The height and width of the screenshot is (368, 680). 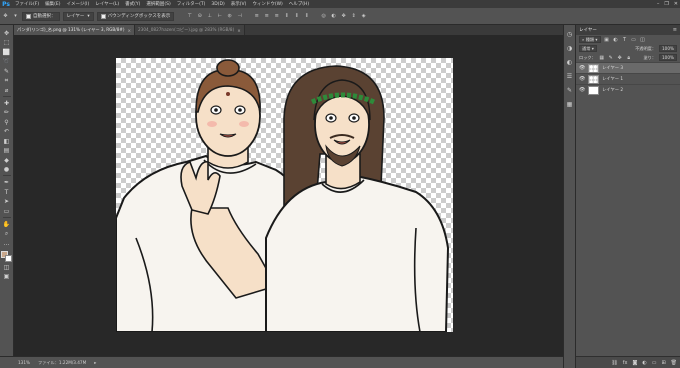 I want to click on menu-3d: 3D(D), so click(x=217, y=4).